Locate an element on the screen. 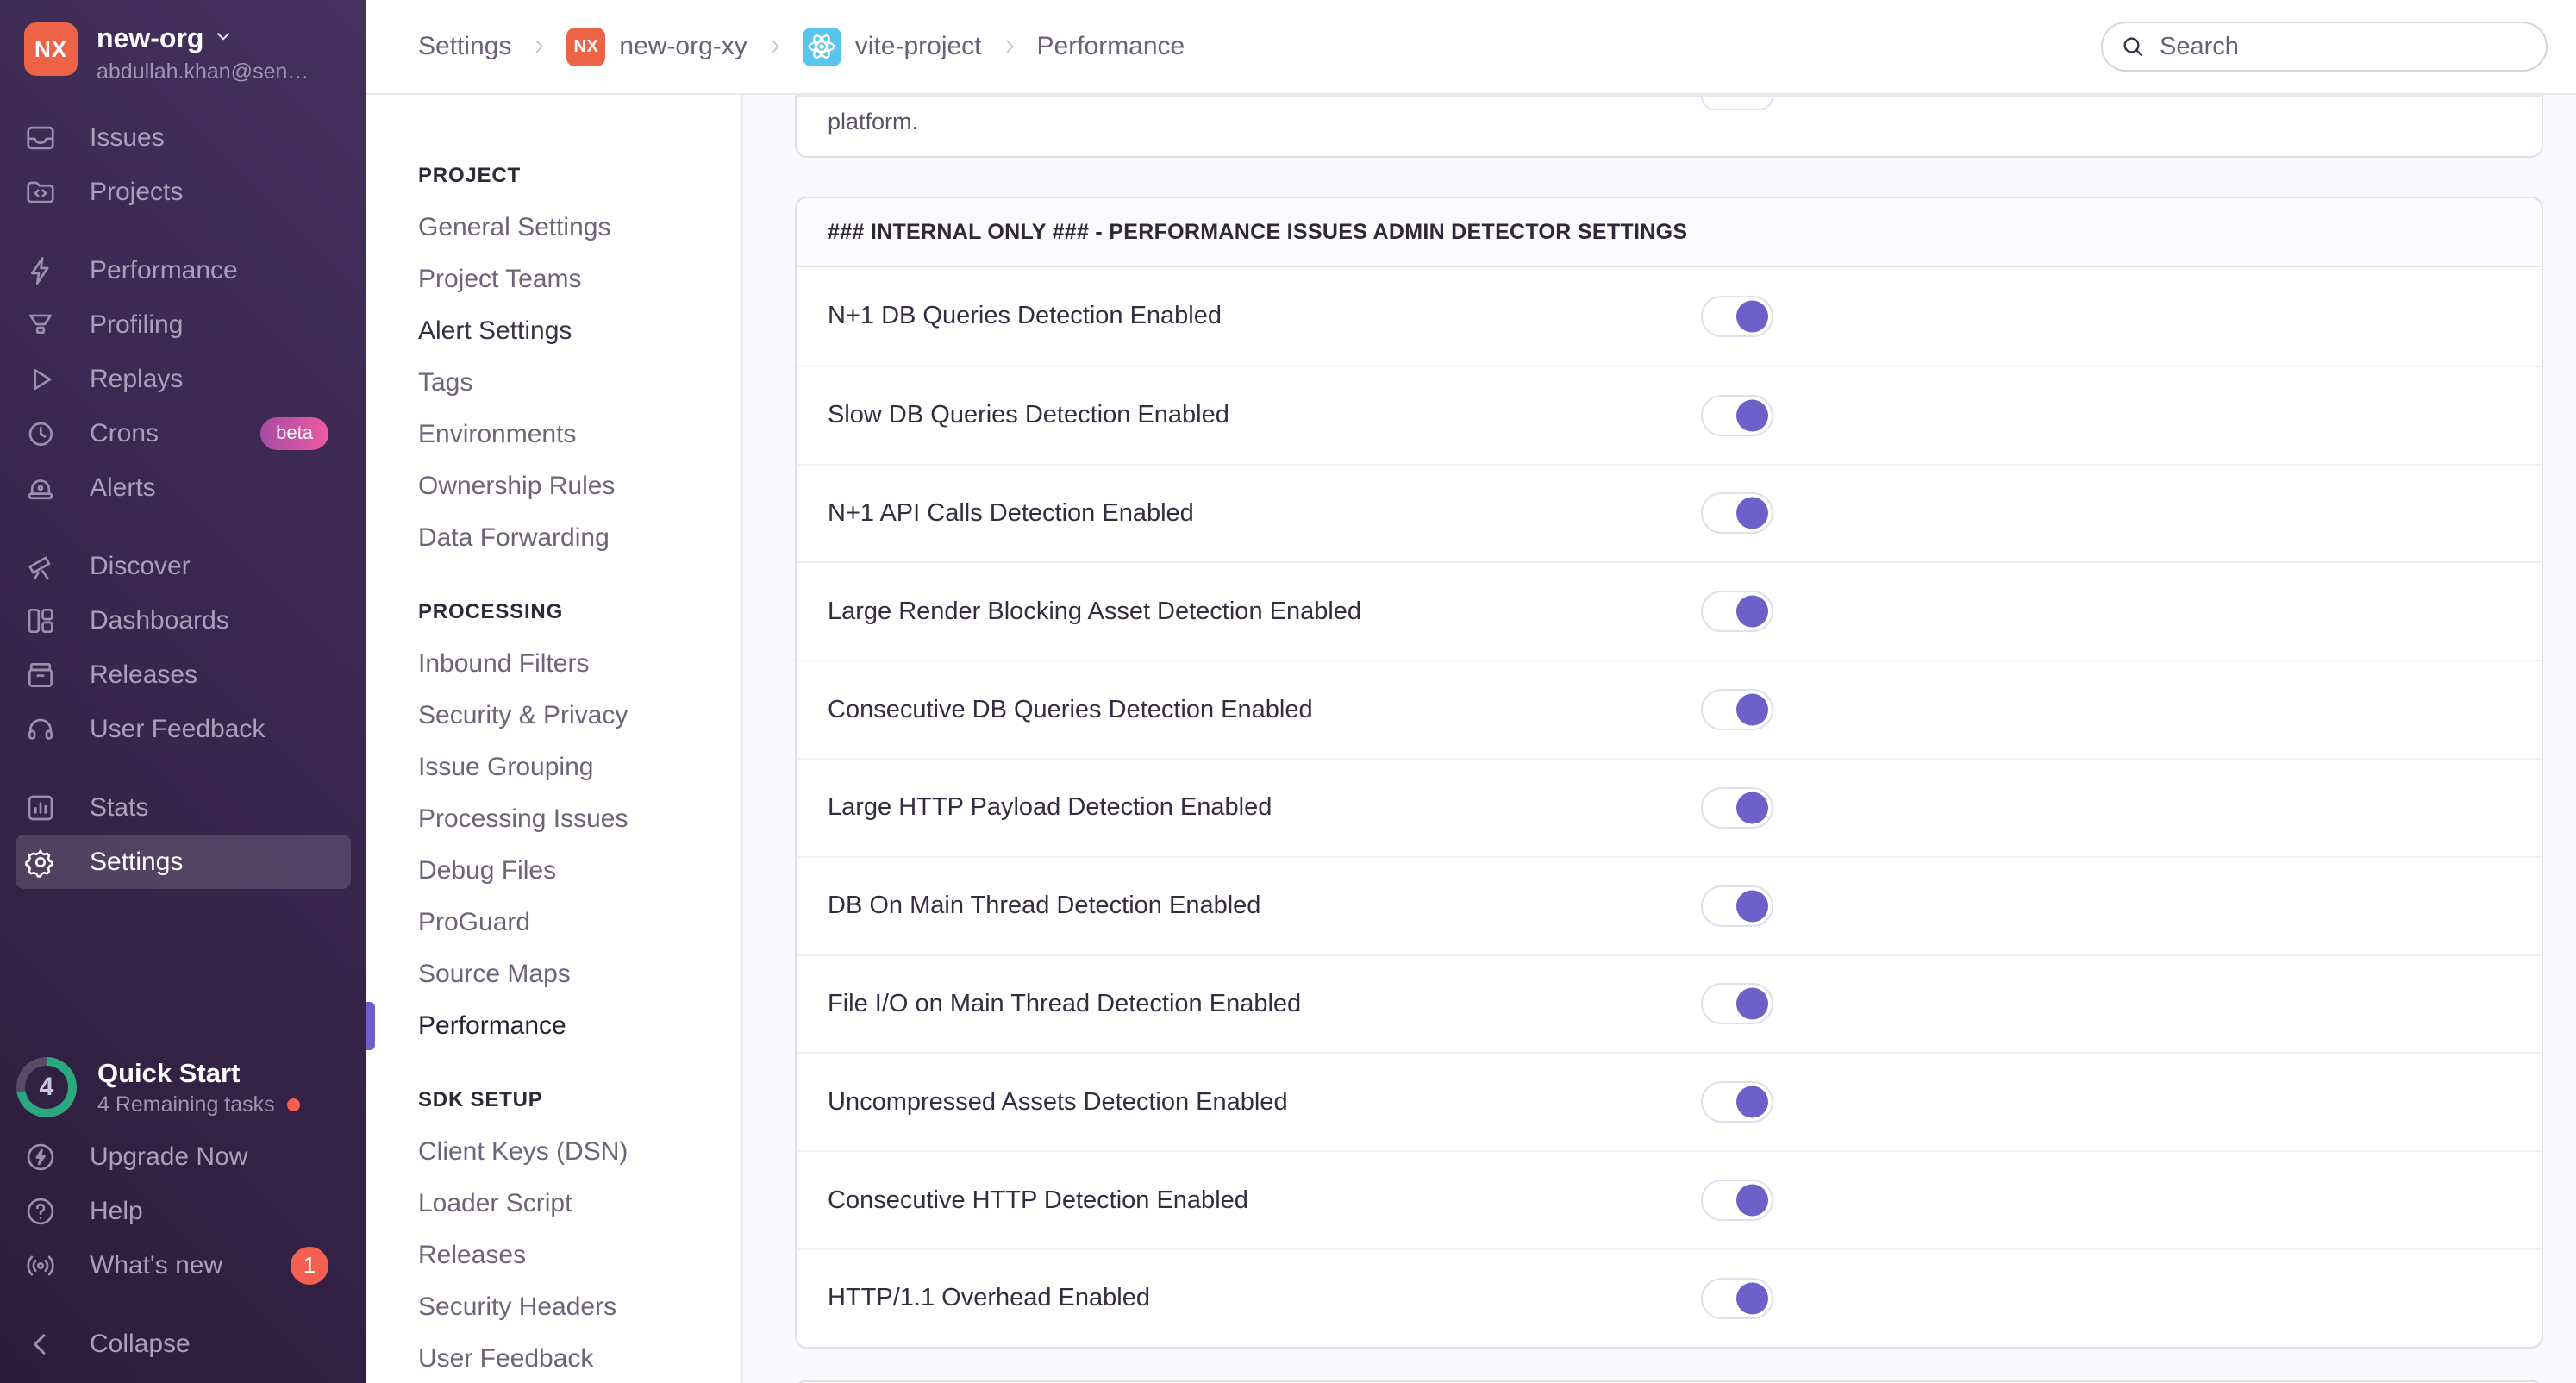 This screenshot has height=1383, width=2576. sidebar-item-discover: Discover is located at coordinates (183, 566).